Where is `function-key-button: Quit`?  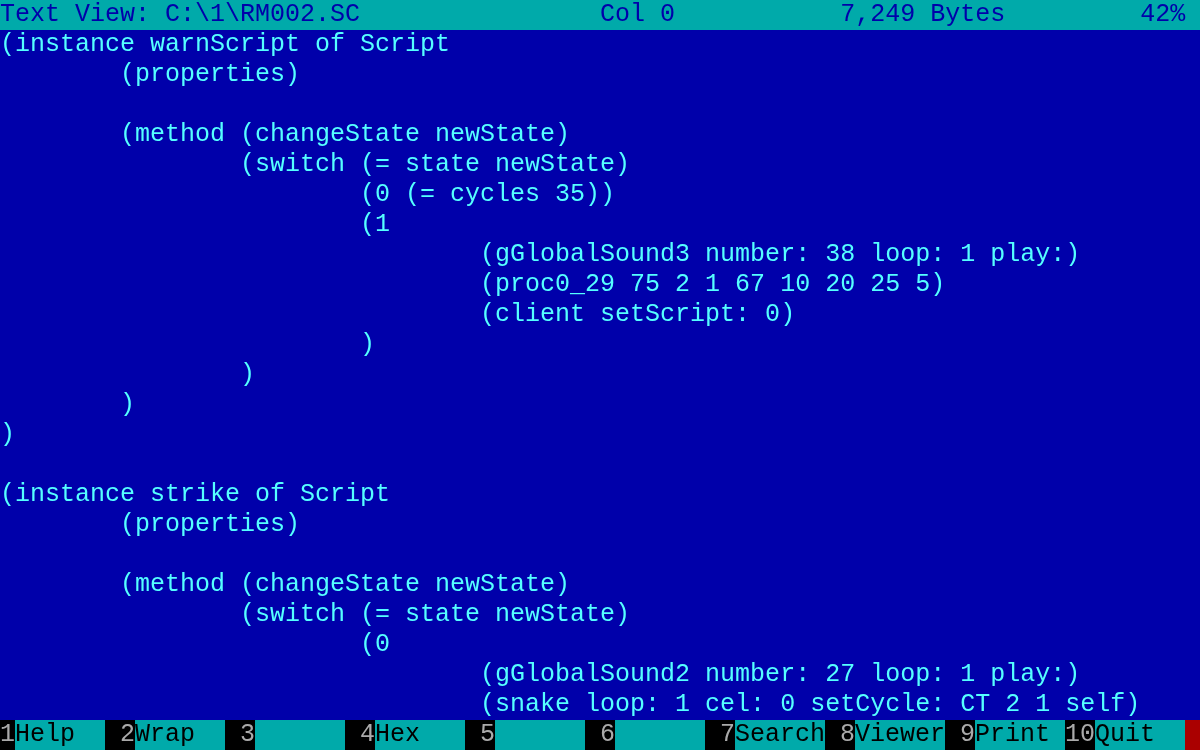 function-key-button: Quit is located at coordinates (1140, 735).